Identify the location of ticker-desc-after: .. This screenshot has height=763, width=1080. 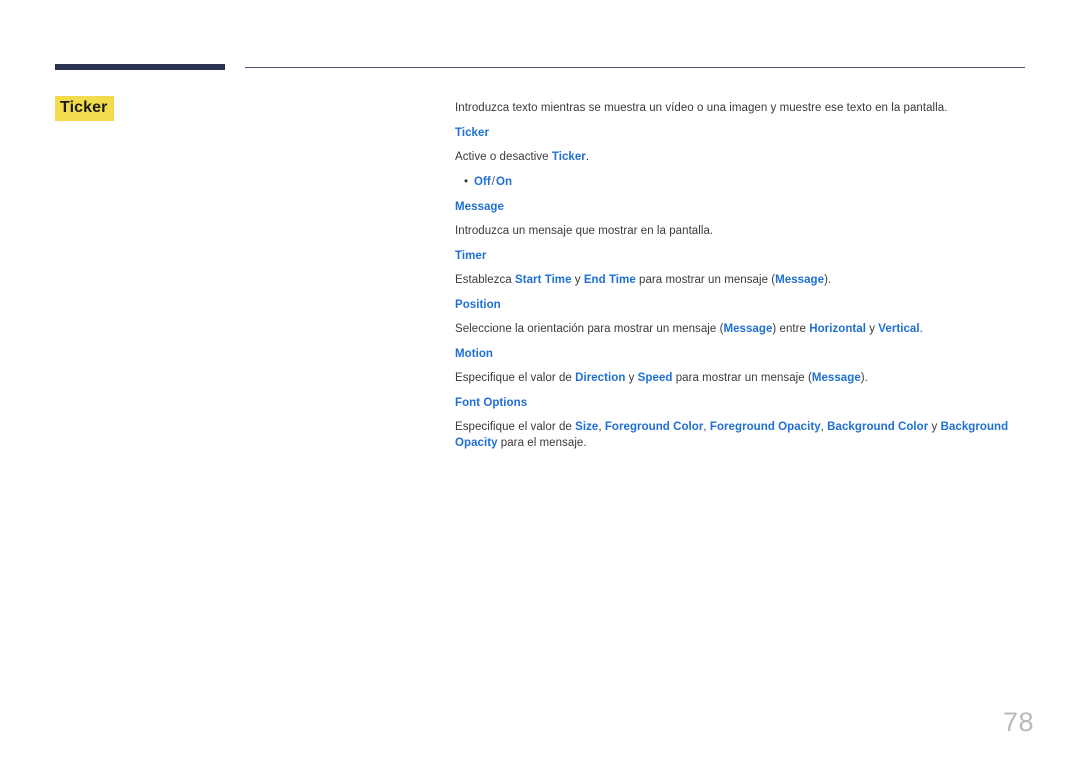
(587, 157).